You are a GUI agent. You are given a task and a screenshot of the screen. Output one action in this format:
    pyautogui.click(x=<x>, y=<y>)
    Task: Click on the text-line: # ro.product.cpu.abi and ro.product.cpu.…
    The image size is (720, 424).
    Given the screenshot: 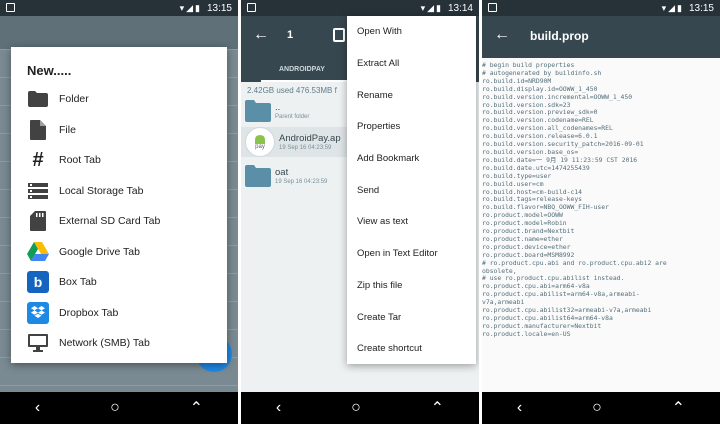 What is the action you would take?
    pyautogui.click(x=574, y=262)
    